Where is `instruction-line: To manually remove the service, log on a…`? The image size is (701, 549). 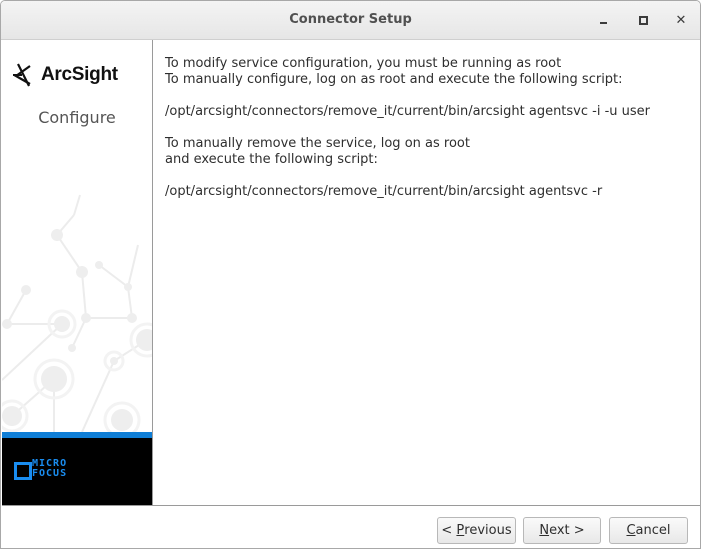 instruction-line: To manually remove the service, log on a… is located at coordinates (317, 143).